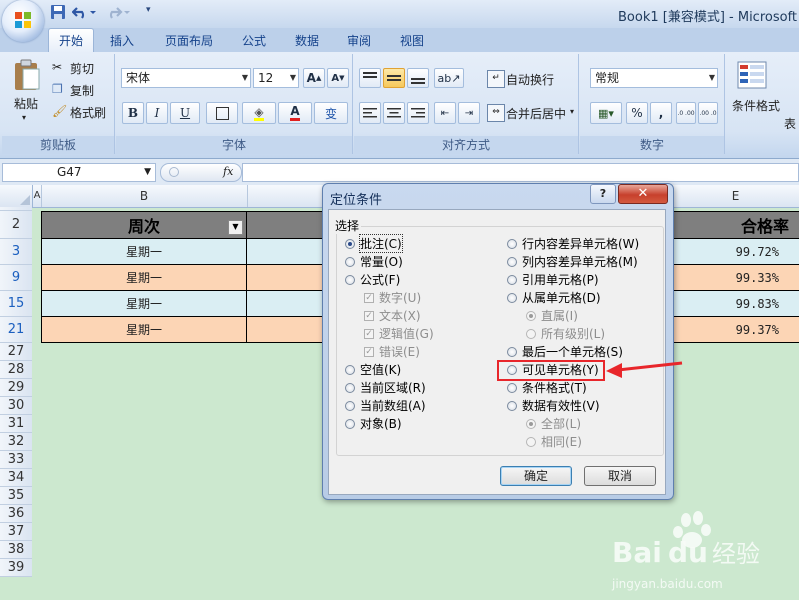 The height and width of the screenshot is (600, 799). Describe the element at coordinates (16, 424) in the screenshot. I see `row-header-31: 31` at that location.